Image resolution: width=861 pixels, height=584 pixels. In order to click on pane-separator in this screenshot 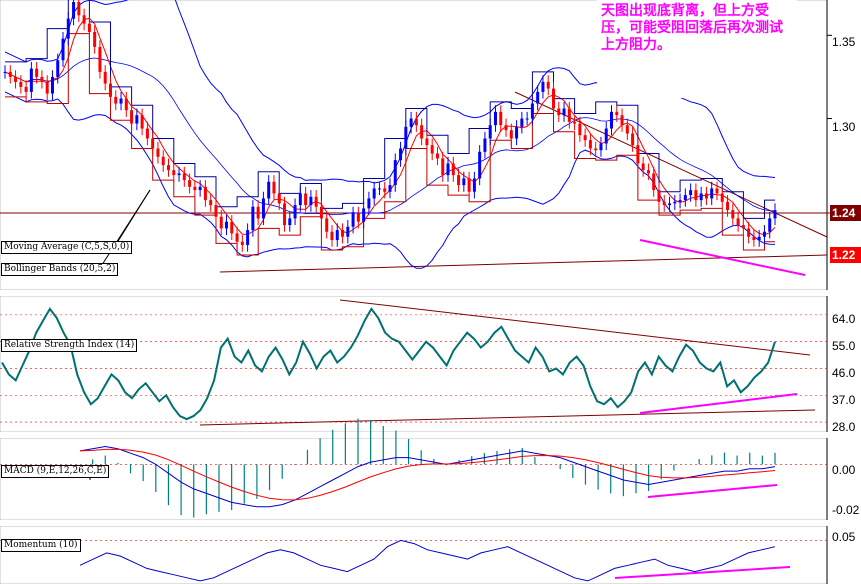, I will do `click(430, 523)`.